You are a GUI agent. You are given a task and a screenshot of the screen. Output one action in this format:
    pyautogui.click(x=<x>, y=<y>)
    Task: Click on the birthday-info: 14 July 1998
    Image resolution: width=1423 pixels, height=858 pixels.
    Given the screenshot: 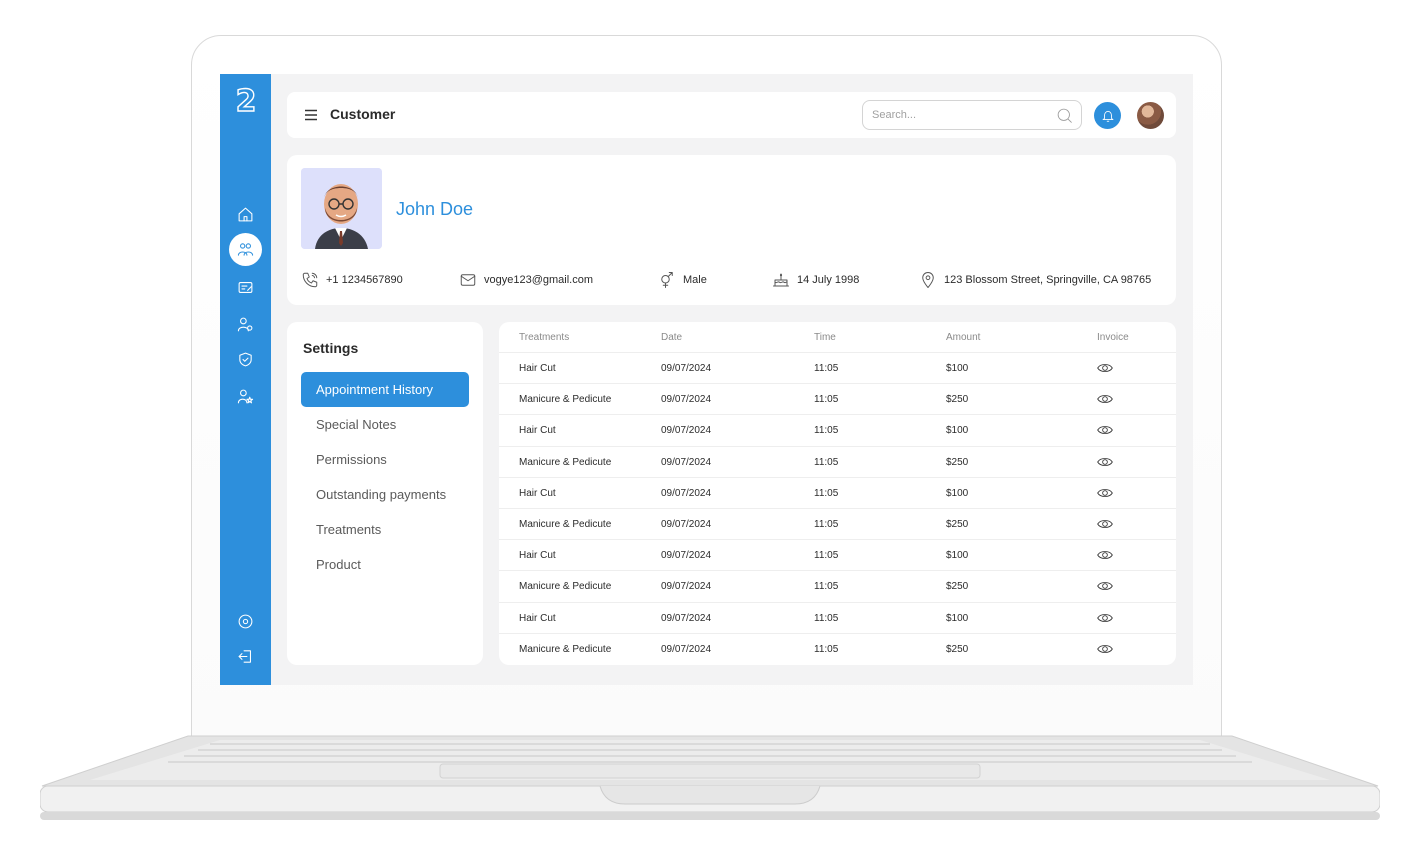 What is the action you would take?
    pyautogui.click(x=815, y=280)
    